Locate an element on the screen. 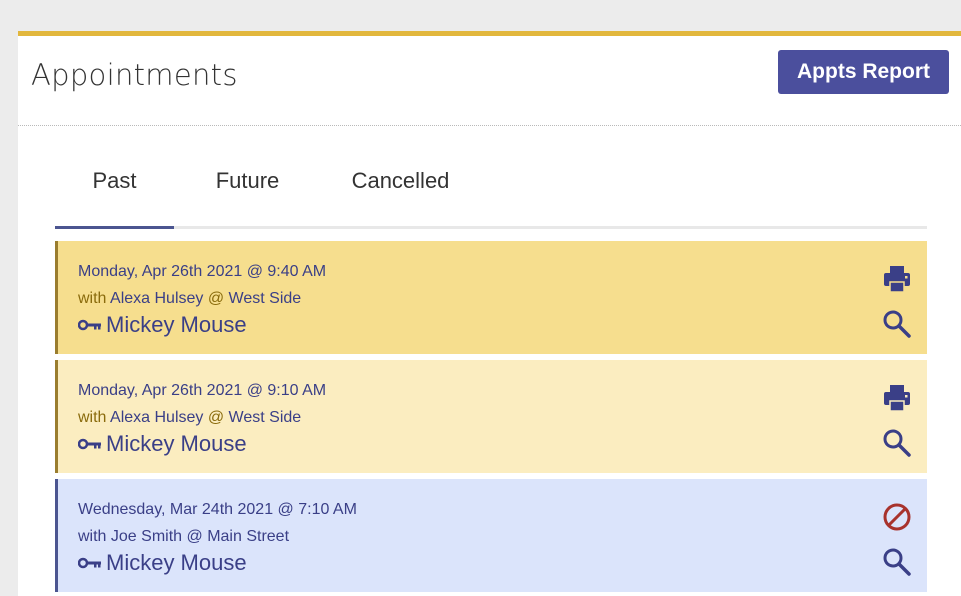 The image size is (961, 596). page-title: Appointments is located at coordinates (134, 75).